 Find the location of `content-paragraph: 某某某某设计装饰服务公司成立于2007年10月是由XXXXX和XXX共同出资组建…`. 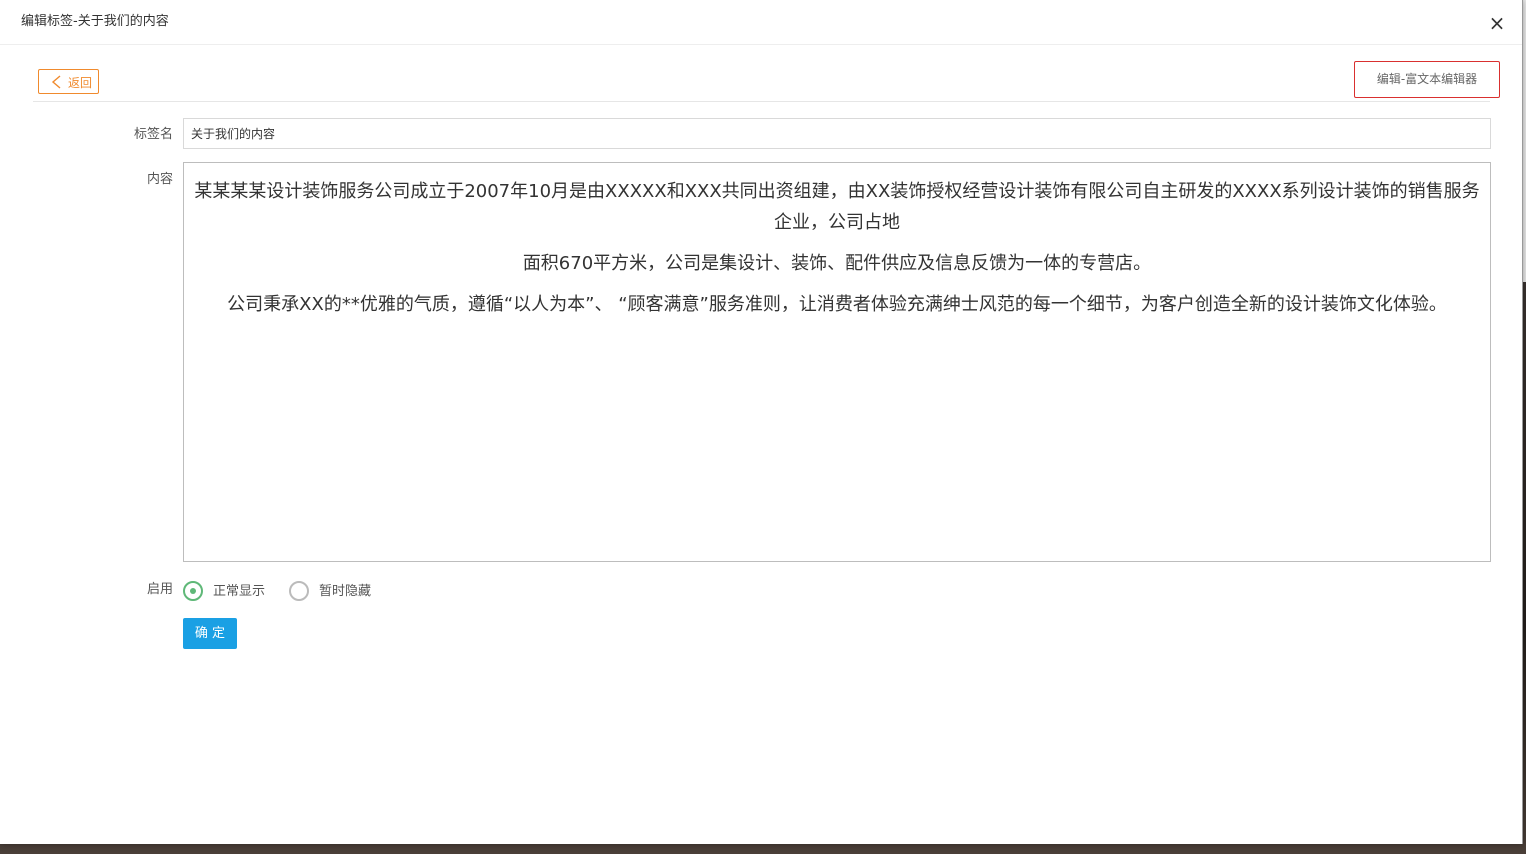

content-paragraph: 某某某某设计装饰服务公司成立于2007年10月是由XXXXX和XXX共同出资组建… is located at coordinates (837, 207).